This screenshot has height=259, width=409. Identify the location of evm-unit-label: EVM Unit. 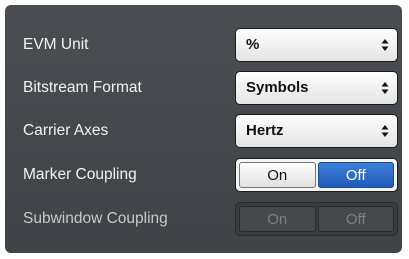
(56, 44).